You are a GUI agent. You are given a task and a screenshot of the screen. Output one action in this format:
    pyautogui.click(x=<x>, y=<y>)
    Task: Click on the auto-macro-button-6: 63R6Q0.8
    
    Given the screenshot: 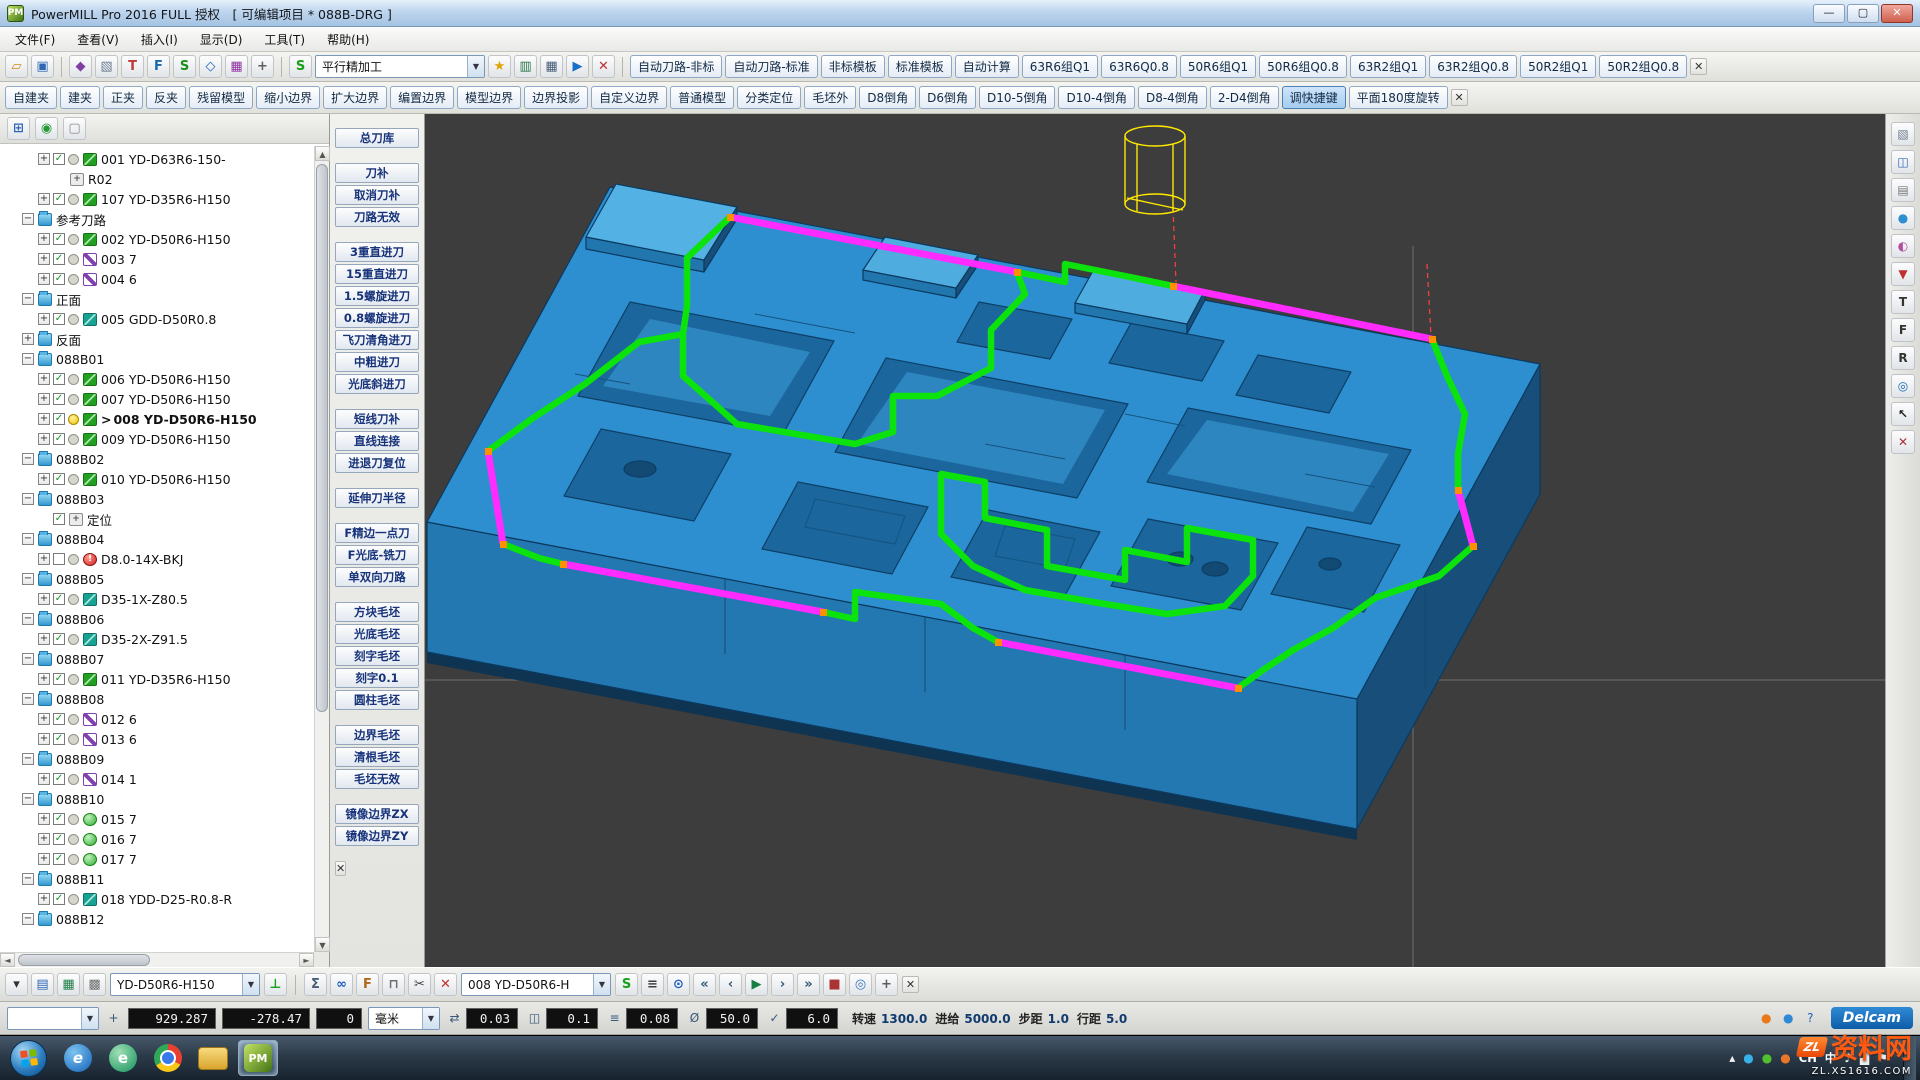 What is the action you would take?
    pyautogui.click(x=1139, y=66)
    